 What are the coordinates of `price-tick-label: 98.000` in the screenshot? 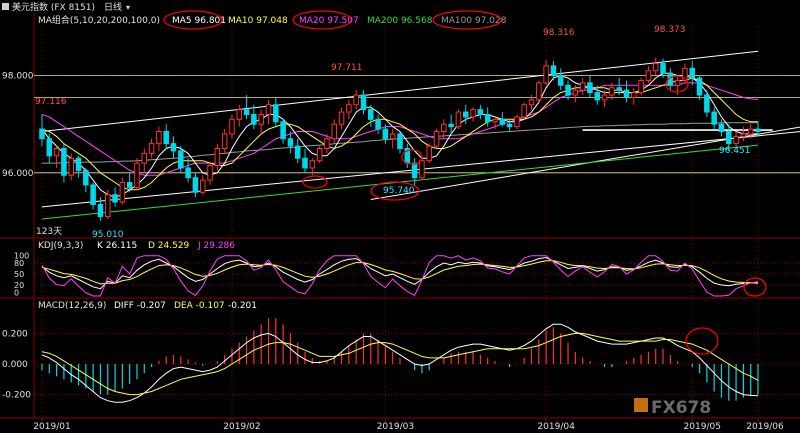 It's located at (18, 77).